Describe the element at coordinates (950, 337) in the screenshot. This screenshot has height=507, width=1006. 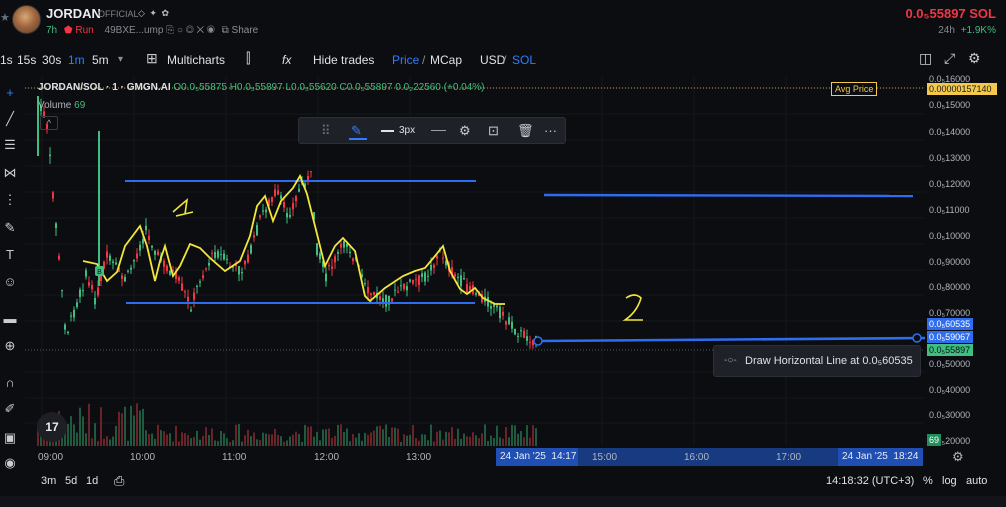
I see `cursor-price-tag: 0.0₅59067` at that location.